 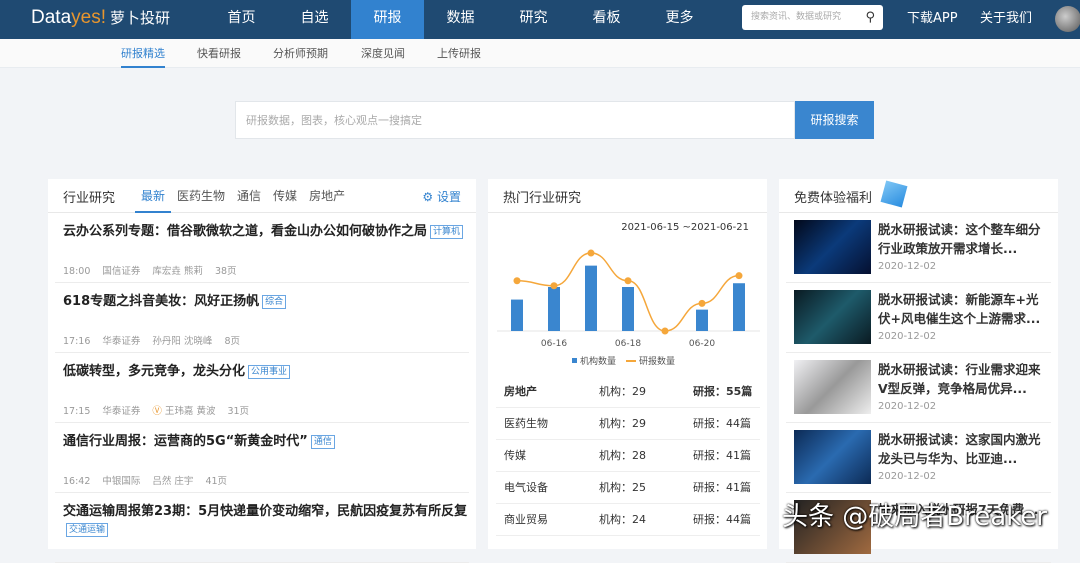 I want to click on card-title: 免费体验福利, so click(x=833, y=198).